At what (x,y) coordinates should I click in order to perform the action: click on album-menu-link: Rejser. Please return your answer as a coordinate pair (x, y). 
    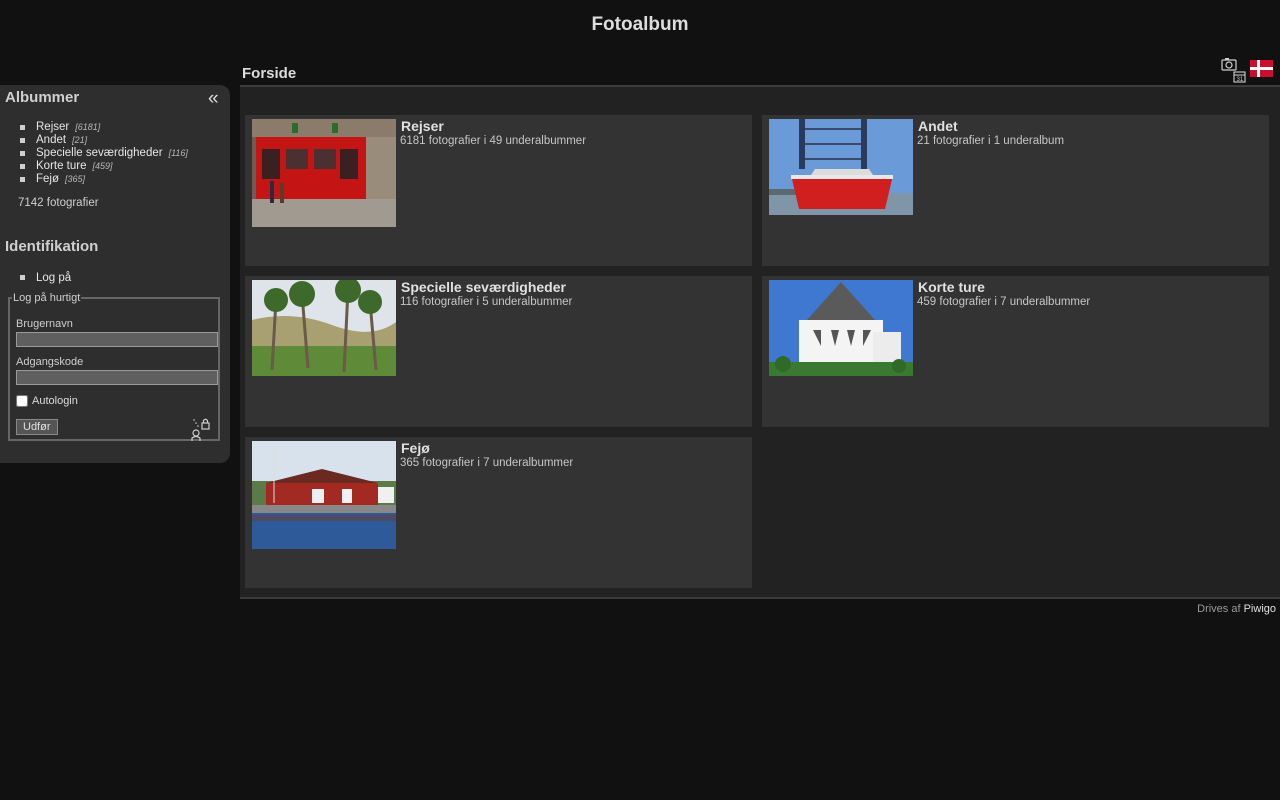
    Looking at the image, I should click on (52, 127).